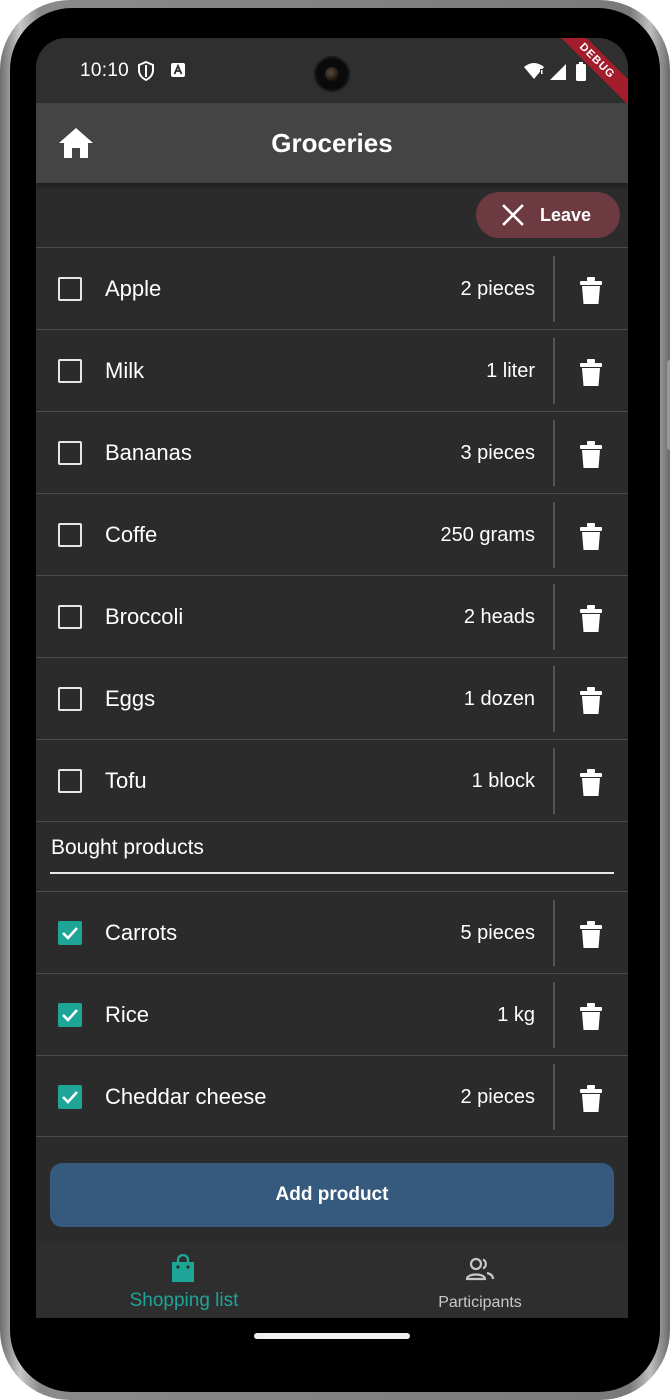 The image size is (670, 1400). What do you see at coordinates (127, 847) in the screenshot?
I see `section-title: Bought products` at bounding box center [127, 847].